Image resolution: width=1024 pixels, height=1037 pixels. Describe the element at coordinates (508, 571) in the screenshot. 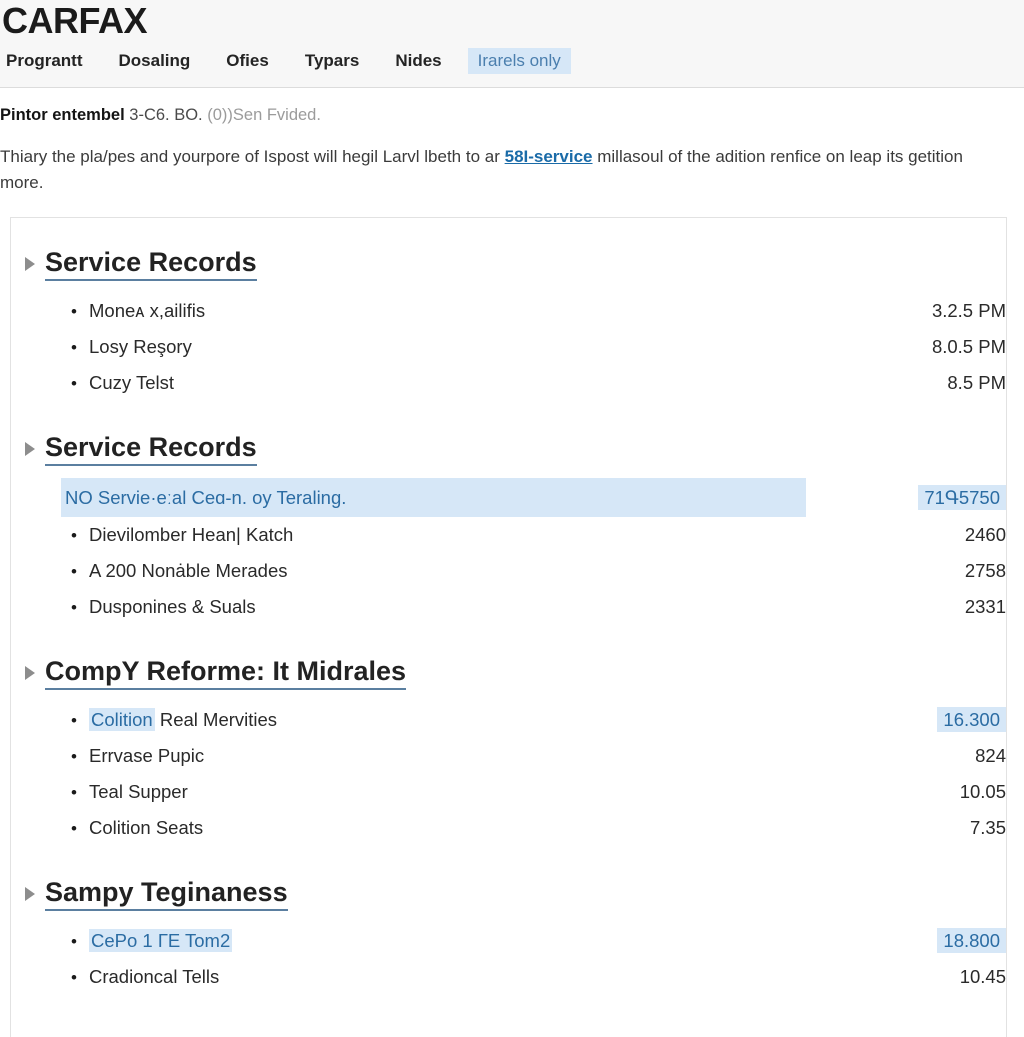

I see `record-row: • A 200 Nonȧble Merades 2758` at that location.